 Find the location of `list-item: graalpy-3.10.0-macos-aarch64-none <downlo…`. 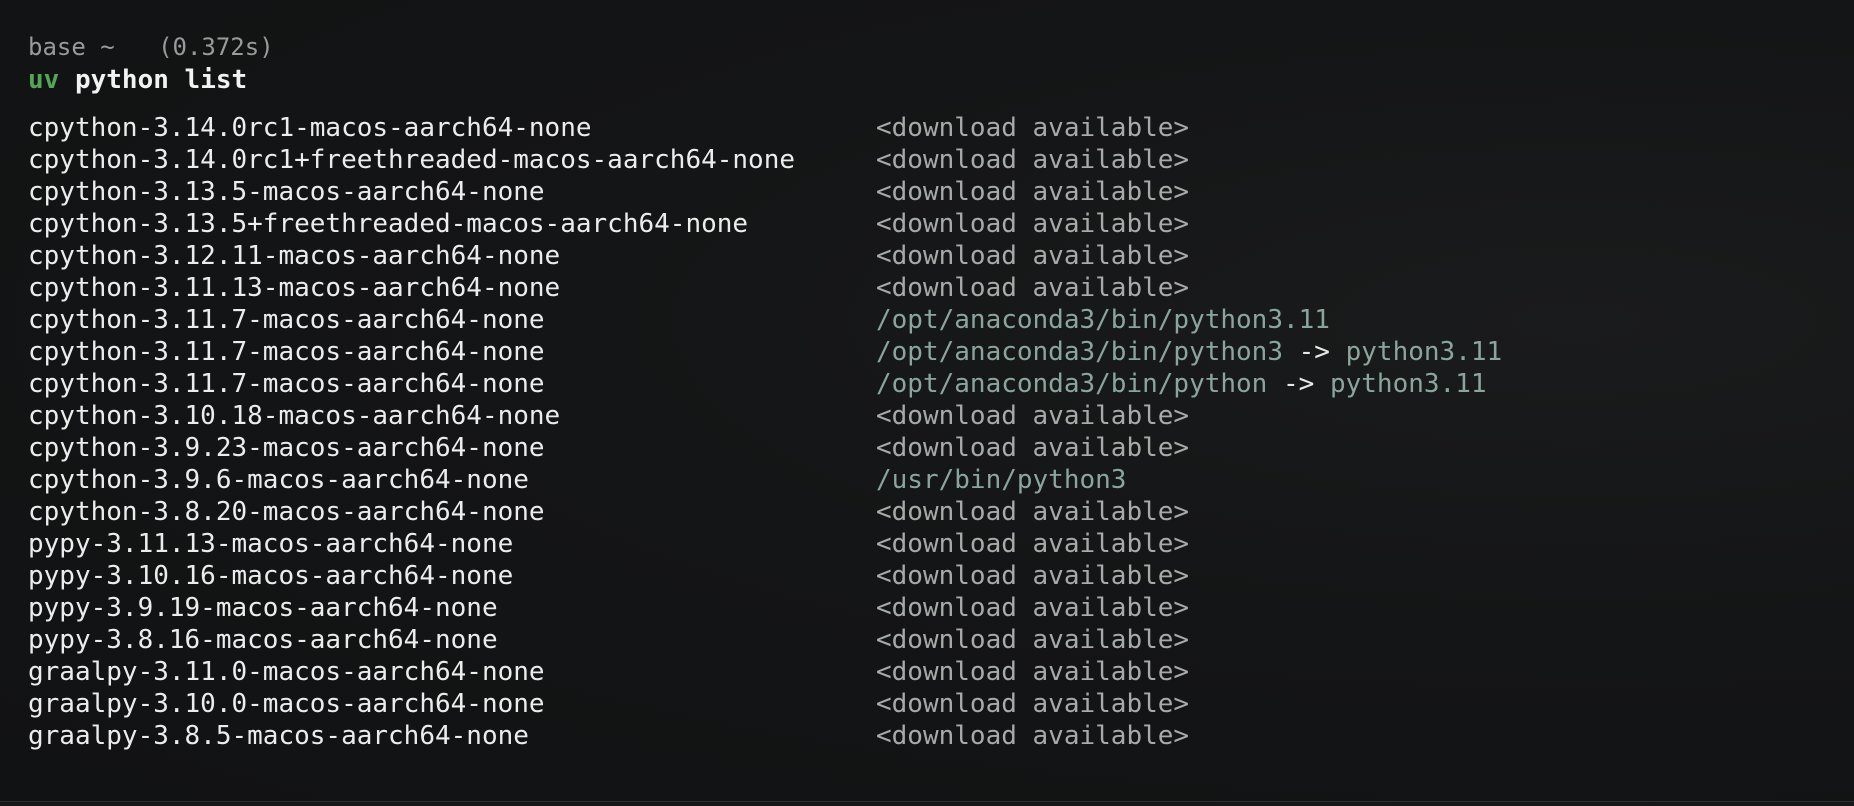

list-item: graalpy-3.10.0-macos-aarch64-none <downlo… is located at coordinates (941, 704).